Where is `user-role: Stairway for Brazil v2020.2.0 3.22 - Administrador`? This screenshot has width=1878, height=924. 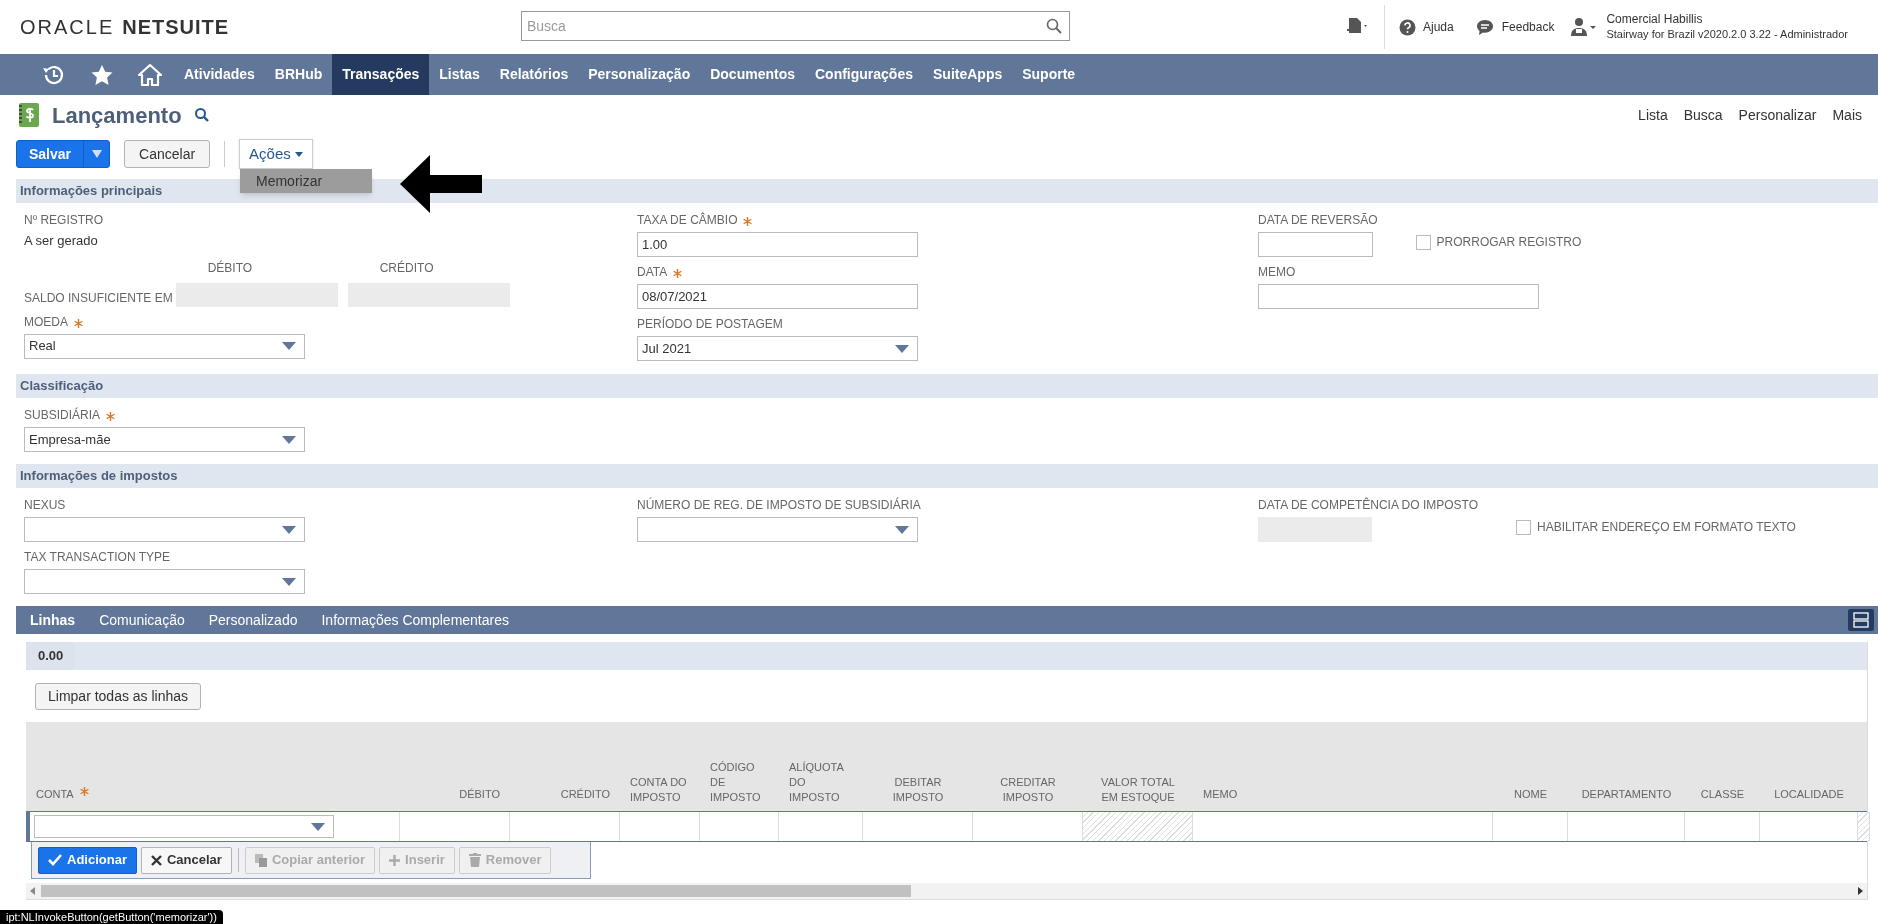
user-role: Stairway for Brazil v2020.2.0 3.22 - Administrador is located at coordinates (1727, 34).